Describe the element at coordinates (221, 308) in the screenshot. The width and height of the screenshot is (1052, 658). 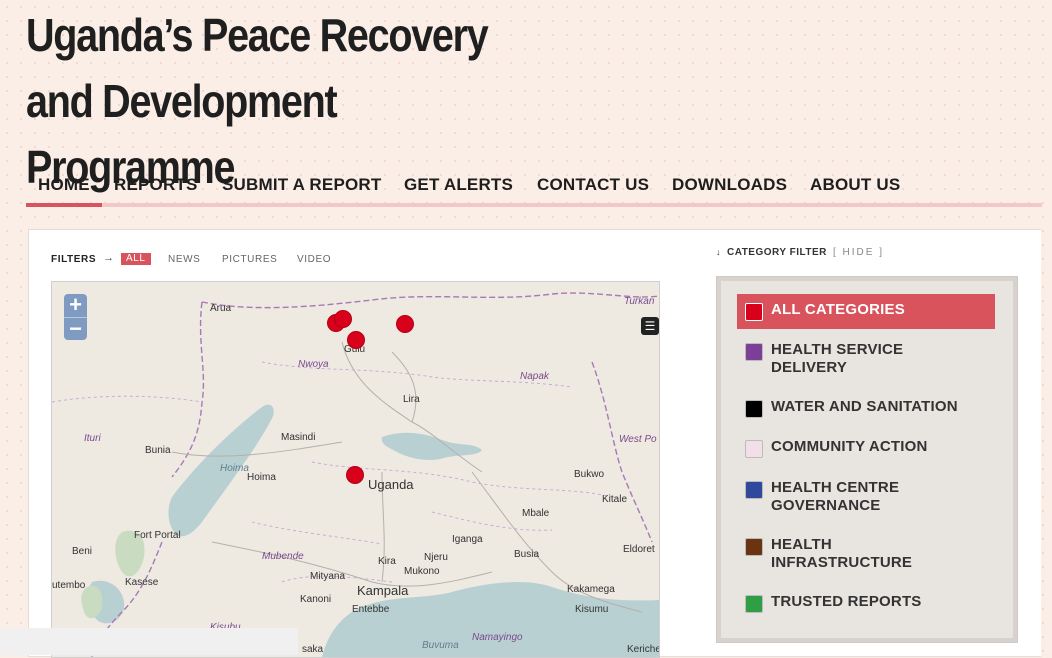
I see `place-arua: Arua` at that location.